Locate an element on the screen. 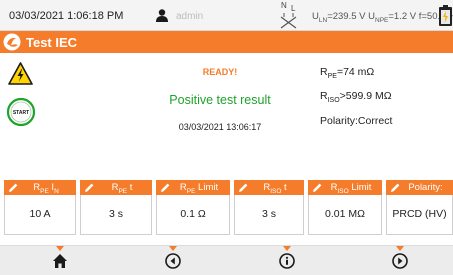 This screenshot has height=275, width=453. param-value-box: PRCD (HV) is located at coordinates (419, 215).